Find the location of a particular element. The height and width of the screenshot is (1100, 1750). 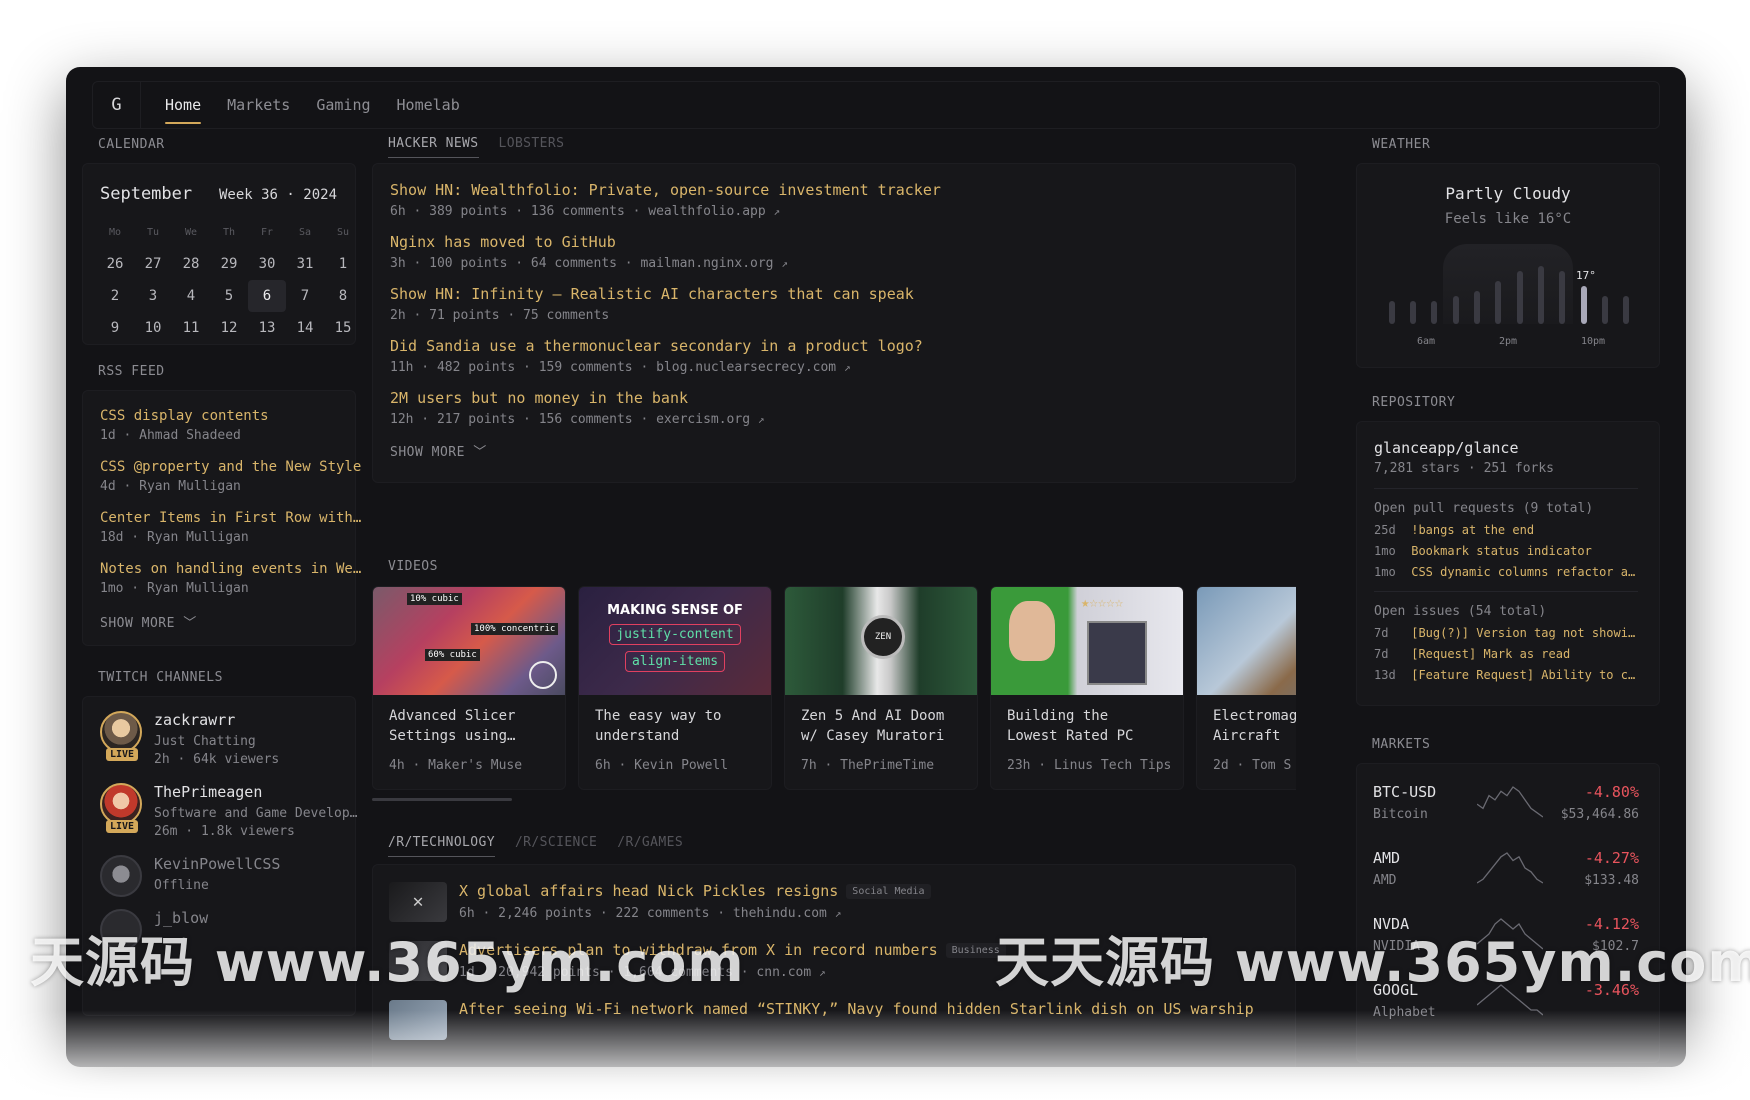

nav-markets: Markets is located at coordinates (258, 105).